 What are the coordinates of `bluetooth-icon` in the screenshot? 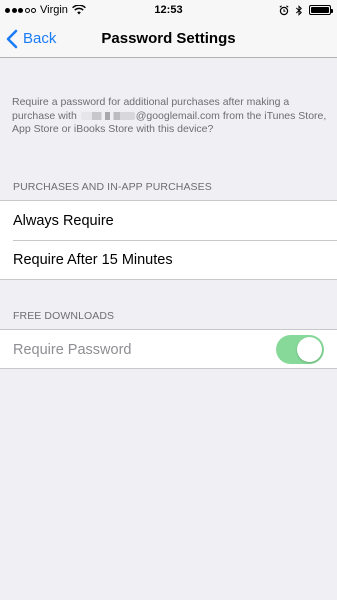 It's located at (298, 10).